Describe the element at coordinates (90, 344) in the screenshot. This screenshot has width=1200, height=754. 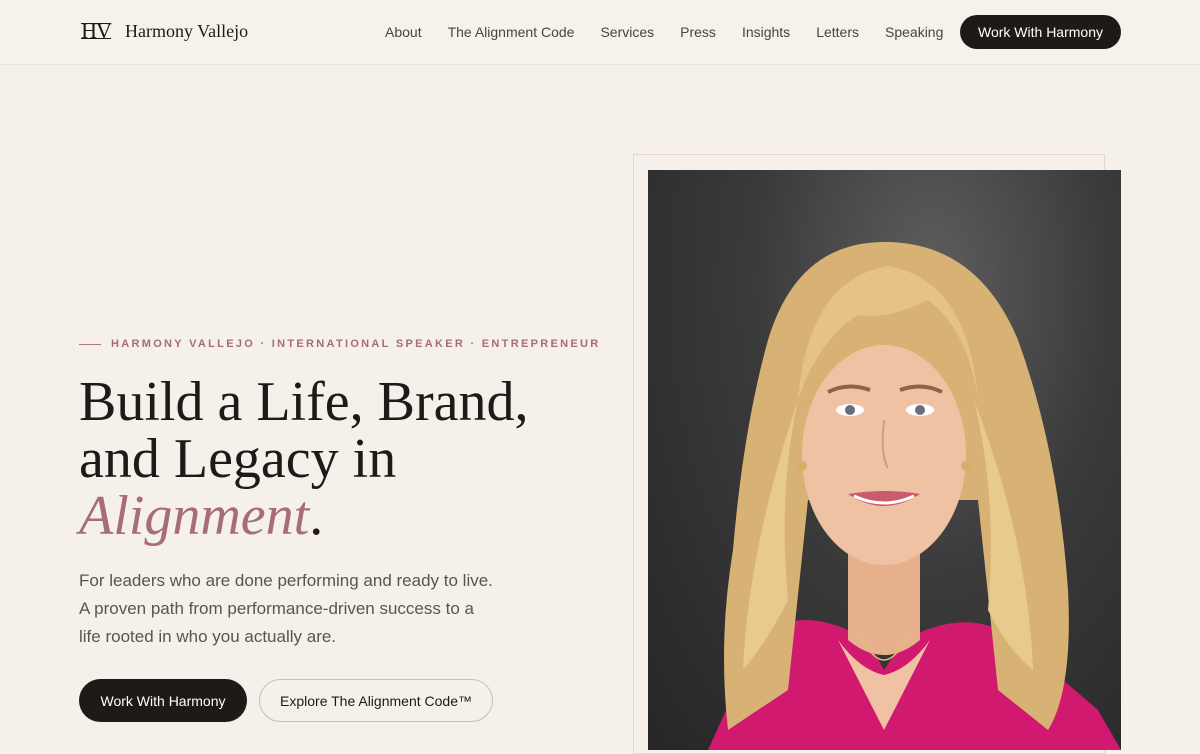
I see `eyebrow-divider` at that location.